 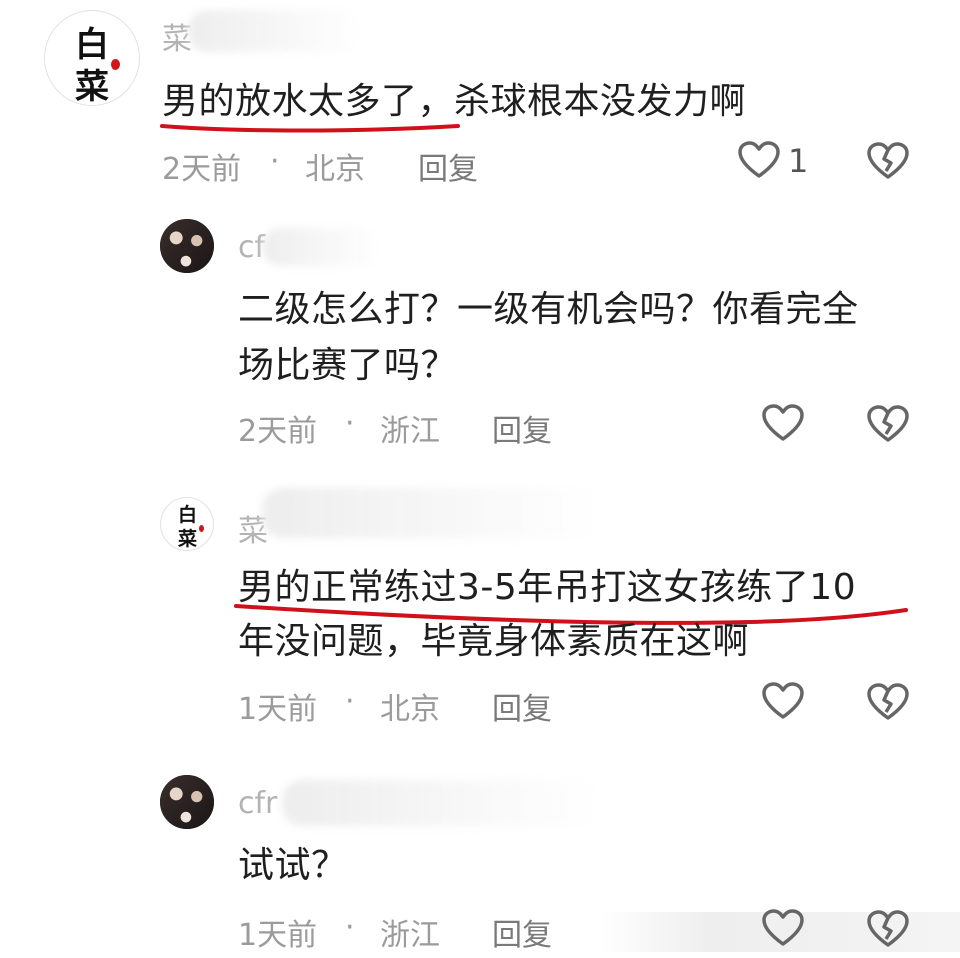 I want to click on like-count: 1, so click(x=798, y=161).